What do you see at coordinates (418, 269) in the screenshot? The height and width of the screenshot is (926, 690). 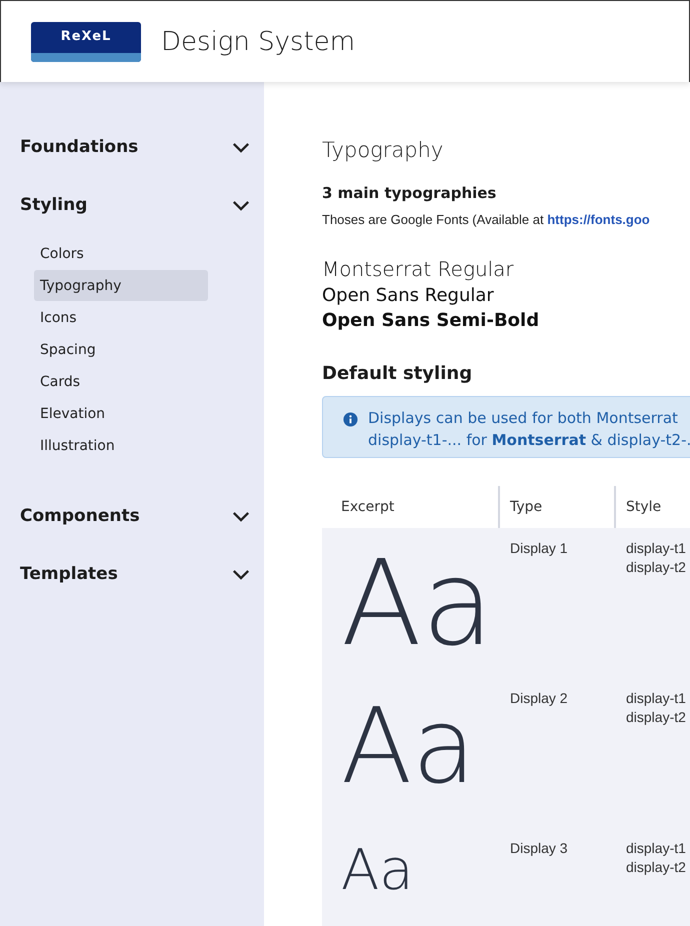 I see `font-sample: Montserrat Regular` at bounding box center [418, 269].